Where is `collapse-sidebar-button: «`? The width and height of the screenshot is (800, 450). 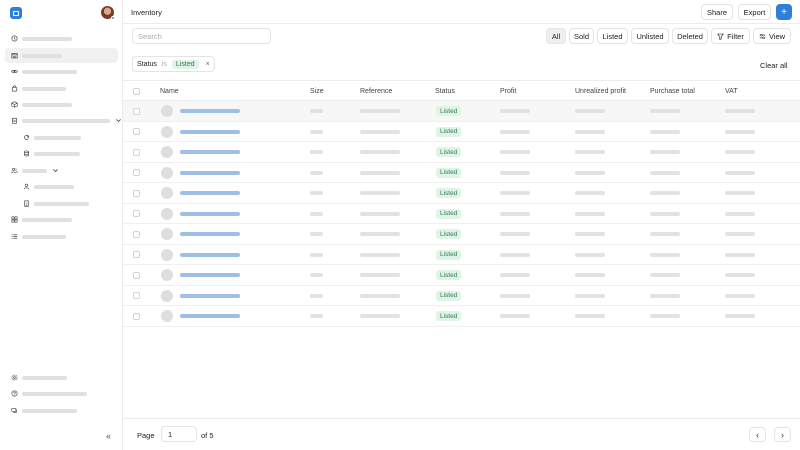 collapse-sidebar-button: « is located at coordinates (108, 436).